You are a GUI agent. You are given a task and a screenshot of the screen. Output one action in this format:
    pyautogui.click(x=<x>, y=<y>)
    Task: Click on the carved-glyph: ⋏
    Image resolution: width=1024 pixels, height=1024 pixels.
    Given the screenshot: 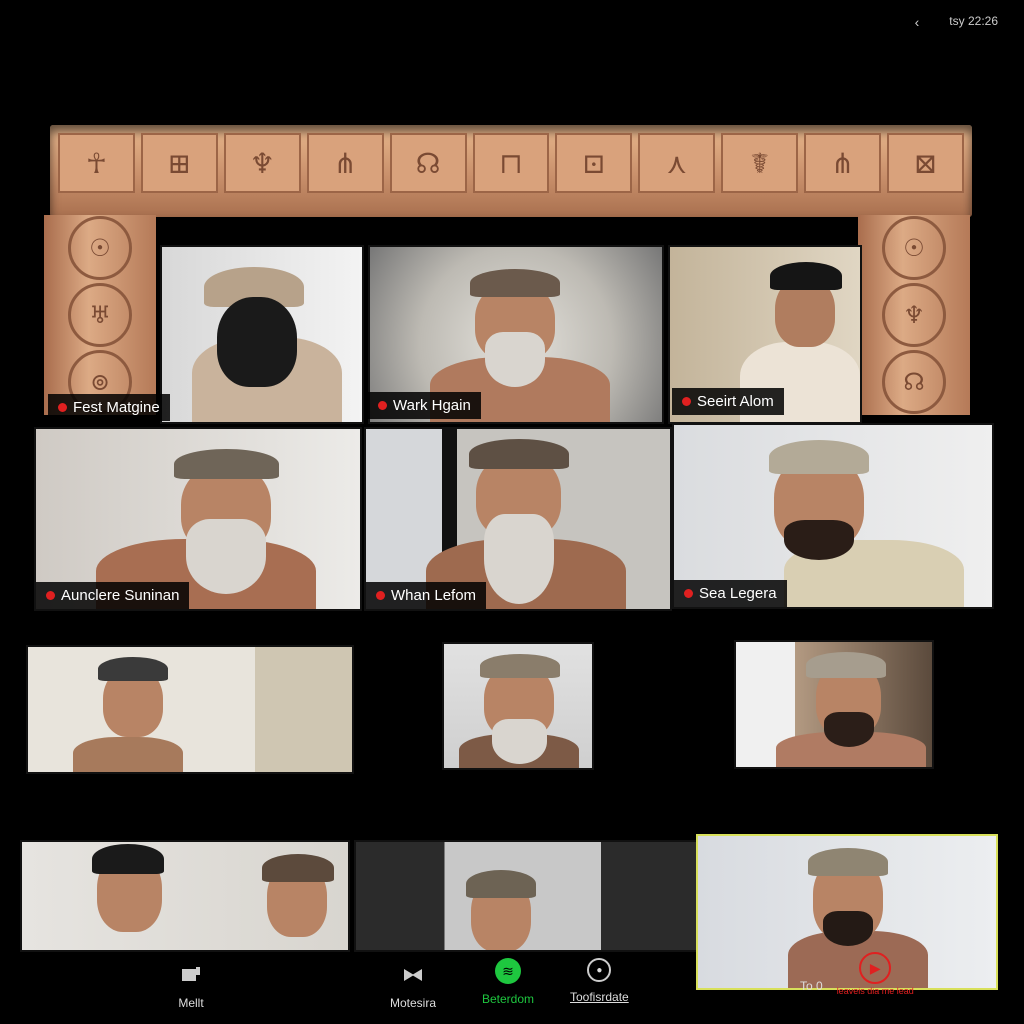 What is the action you would take?
    pyautogui.click(x=677, y=163)
    